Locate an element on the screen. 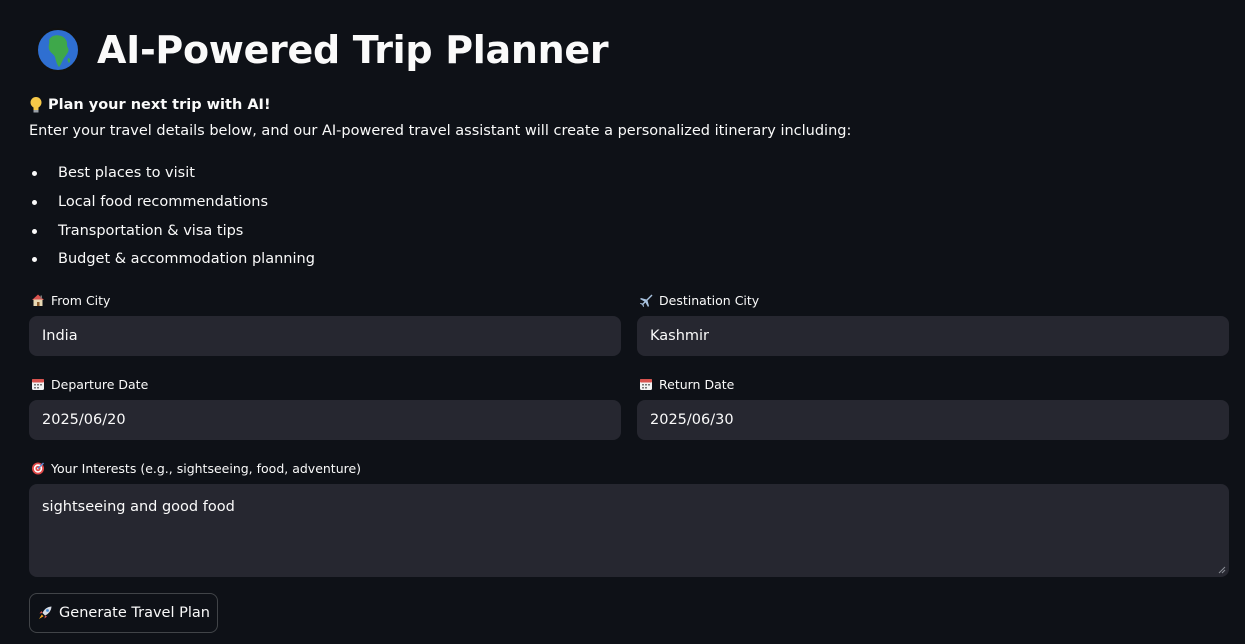  return-date-label: Return Date is located at coordinates (686, 384).